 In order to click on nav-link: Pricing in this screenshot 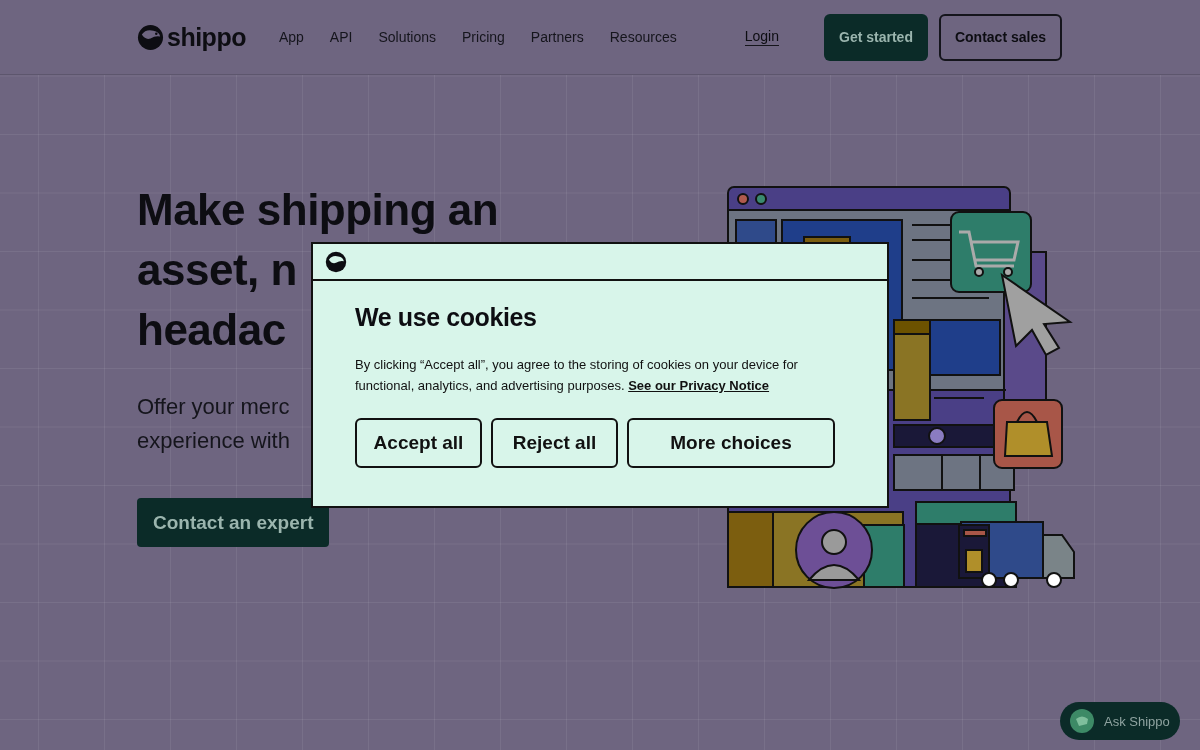, I will do `click(483, 37)`.